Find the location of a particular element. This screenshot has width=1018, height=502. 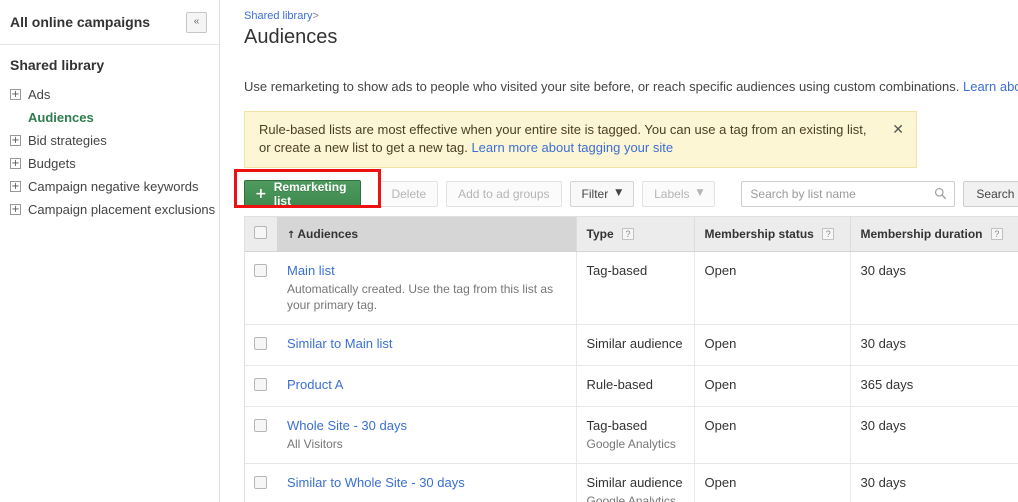

row-name-cell: Similar to Whole Site - 30 days is located at coordinates (427, 482).